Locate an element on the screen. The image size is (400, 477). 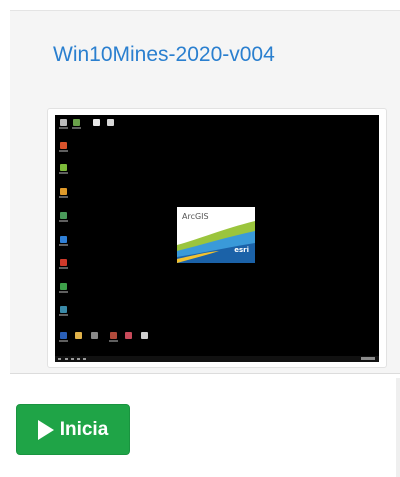
divider is located at coordinates (398, 427).